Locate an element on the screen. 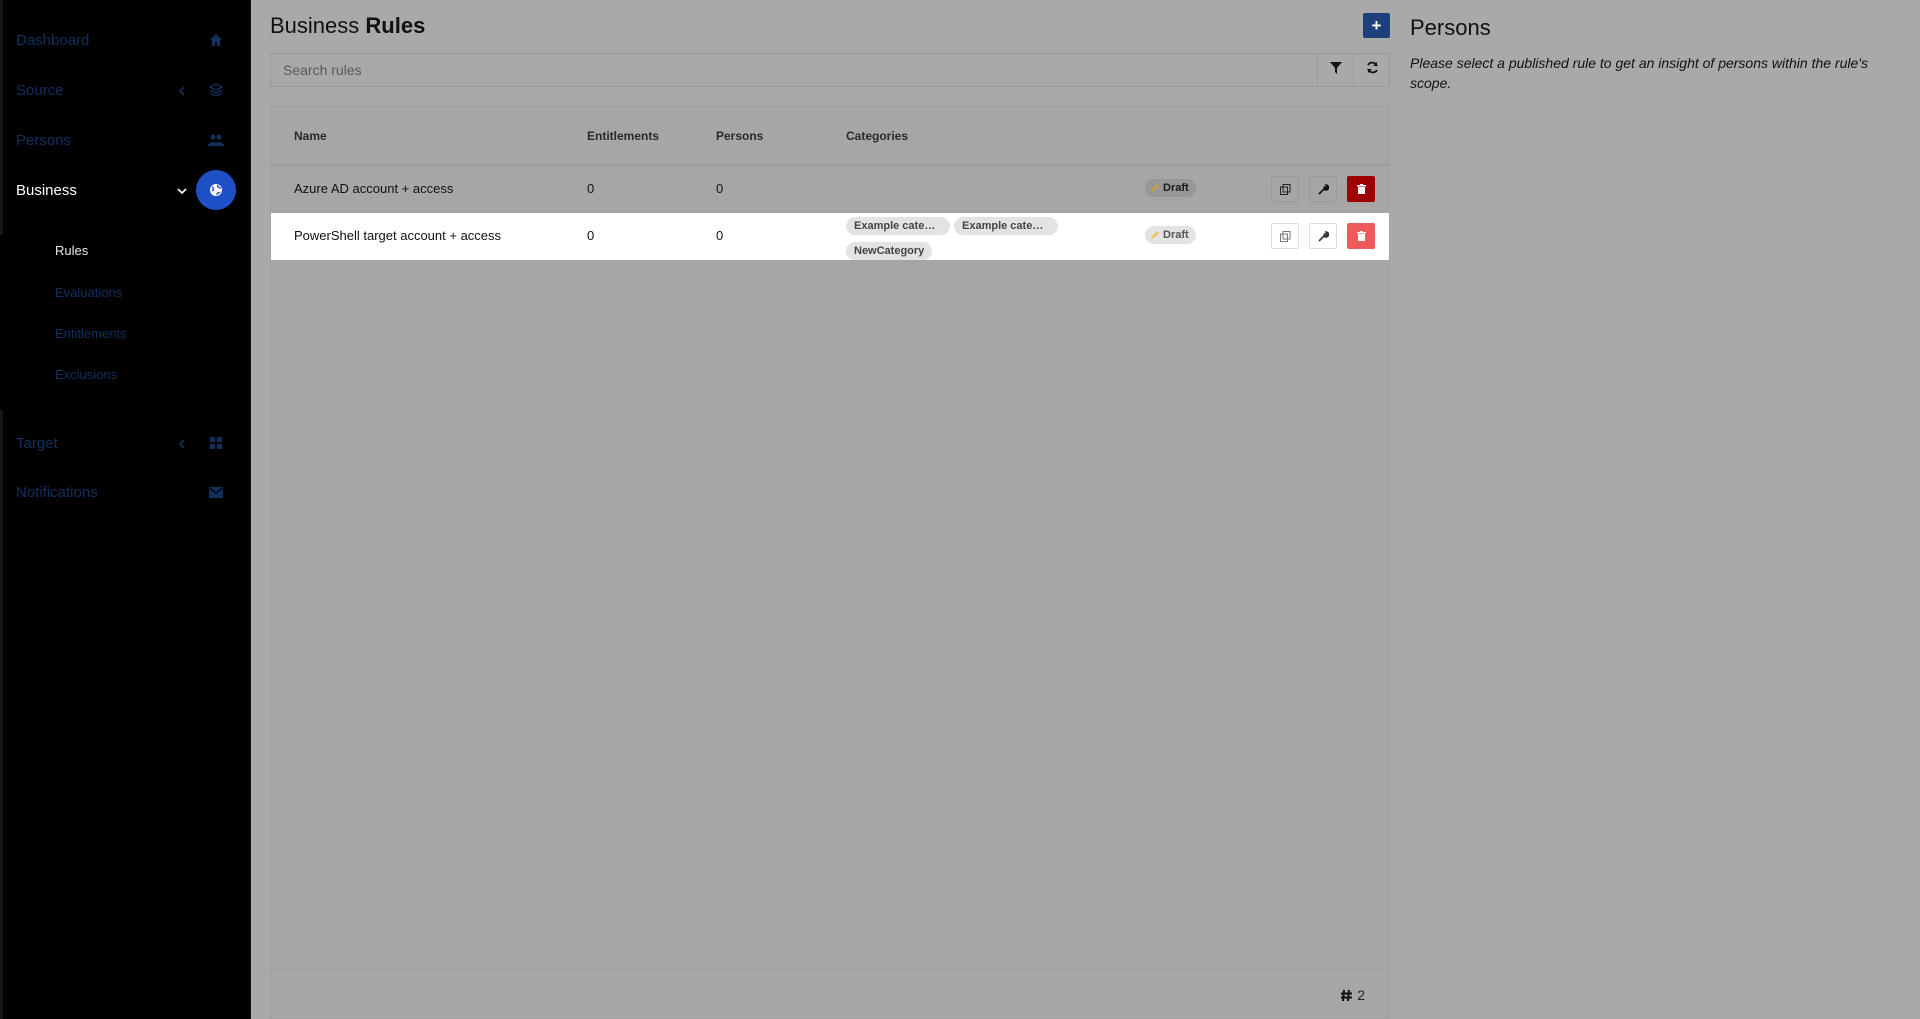 This screenshot has height=1019, width=1920. table-header: Name Entitlements Persons Categories is located at coordinates (830, 136).